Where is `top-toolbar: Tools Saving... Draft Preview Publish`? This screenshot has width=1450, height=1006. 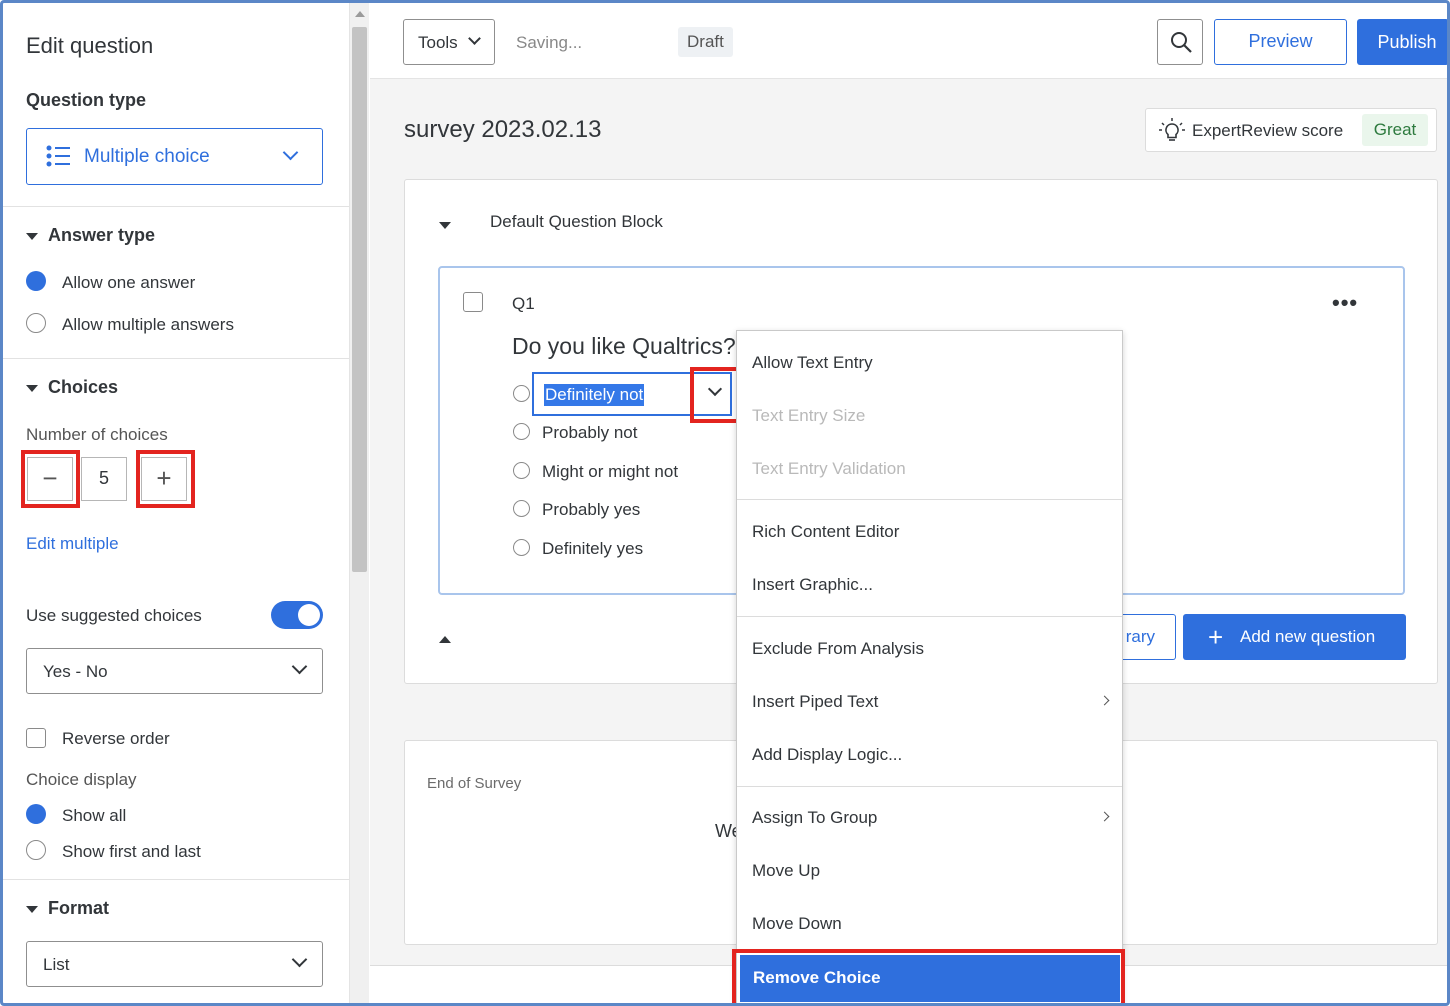 top-toolbar: Tools Saving... Draft Preview Publish is located at coordinates (909, 41).